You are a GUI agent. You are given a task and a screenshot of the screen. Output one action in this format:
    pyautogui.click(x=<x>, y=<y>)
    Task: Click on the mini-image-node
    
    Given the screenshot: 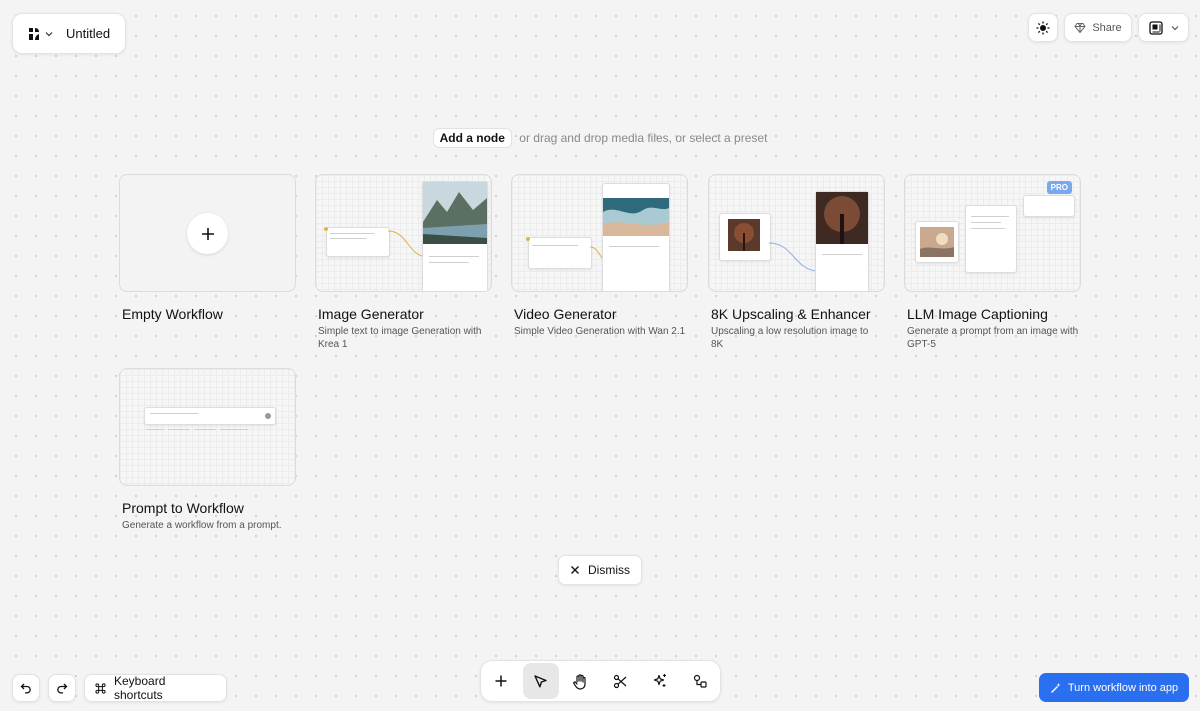 What is the action you would take?
    pyautogui.click(x=455, y=236)
    